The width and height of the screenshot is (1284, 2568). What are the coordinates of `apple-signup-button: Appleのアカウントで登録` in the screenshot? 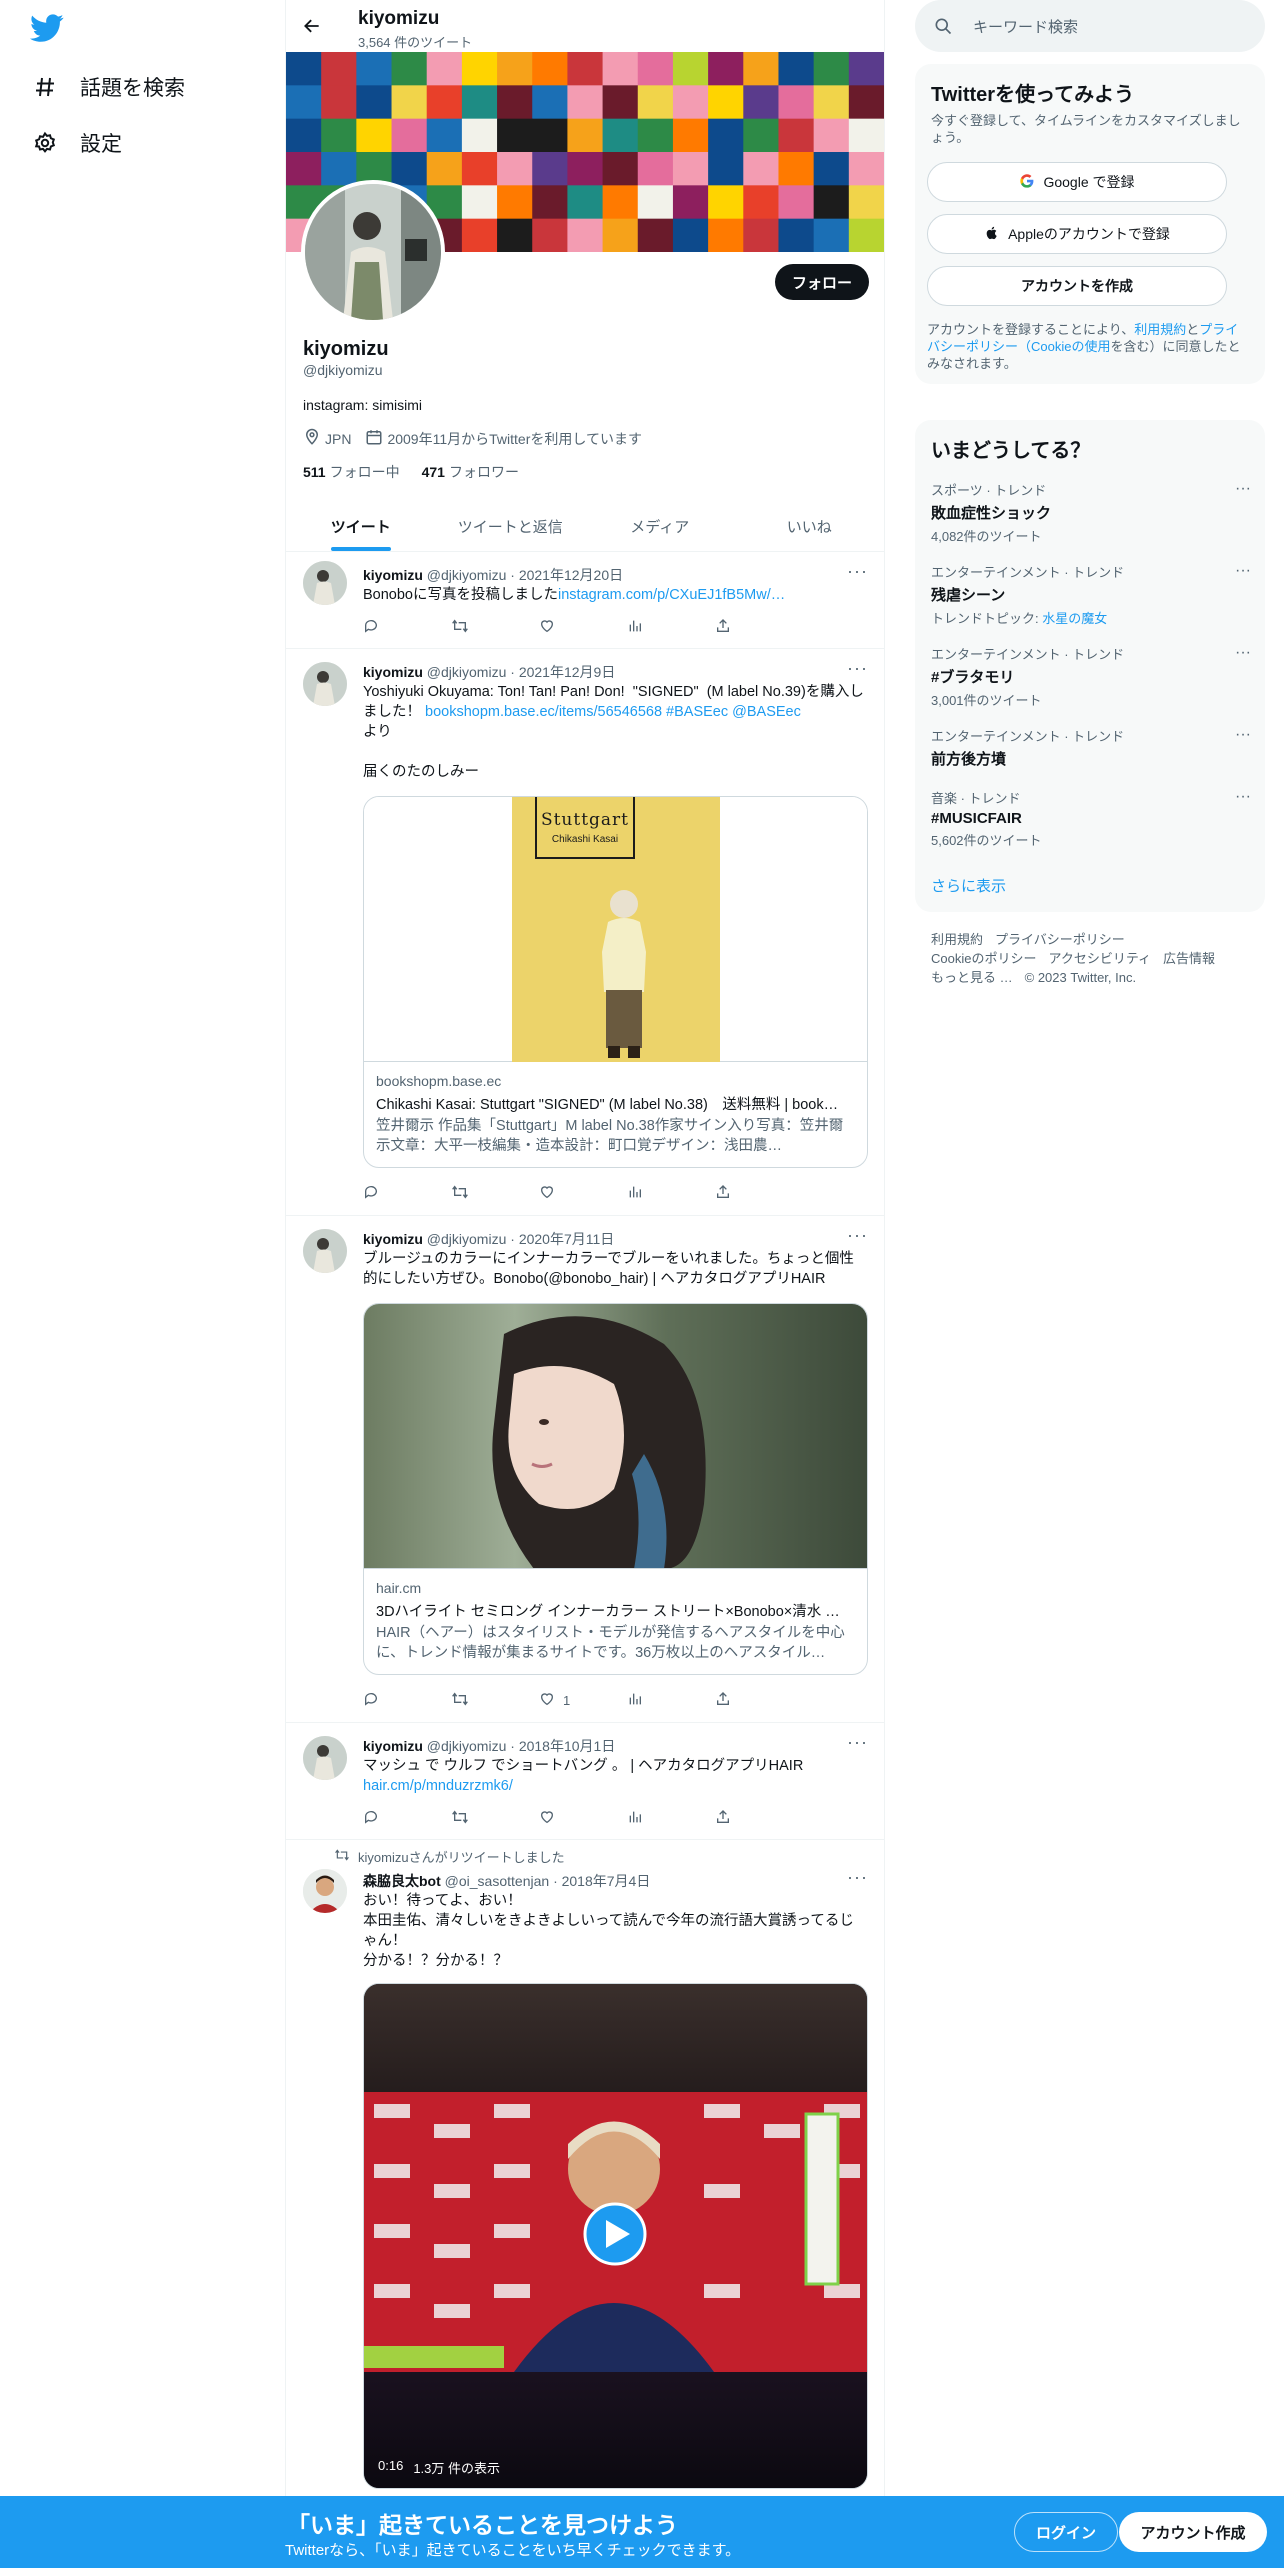 It's located at (1077, 234).